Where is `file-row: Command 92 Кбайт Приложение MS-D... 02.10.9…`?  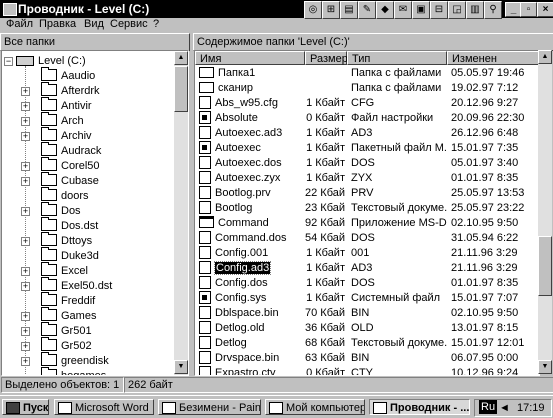 file-row: Command 92 Кбайт Приложение MS-D... 02.10.9… is located at coordinates (367, 223).